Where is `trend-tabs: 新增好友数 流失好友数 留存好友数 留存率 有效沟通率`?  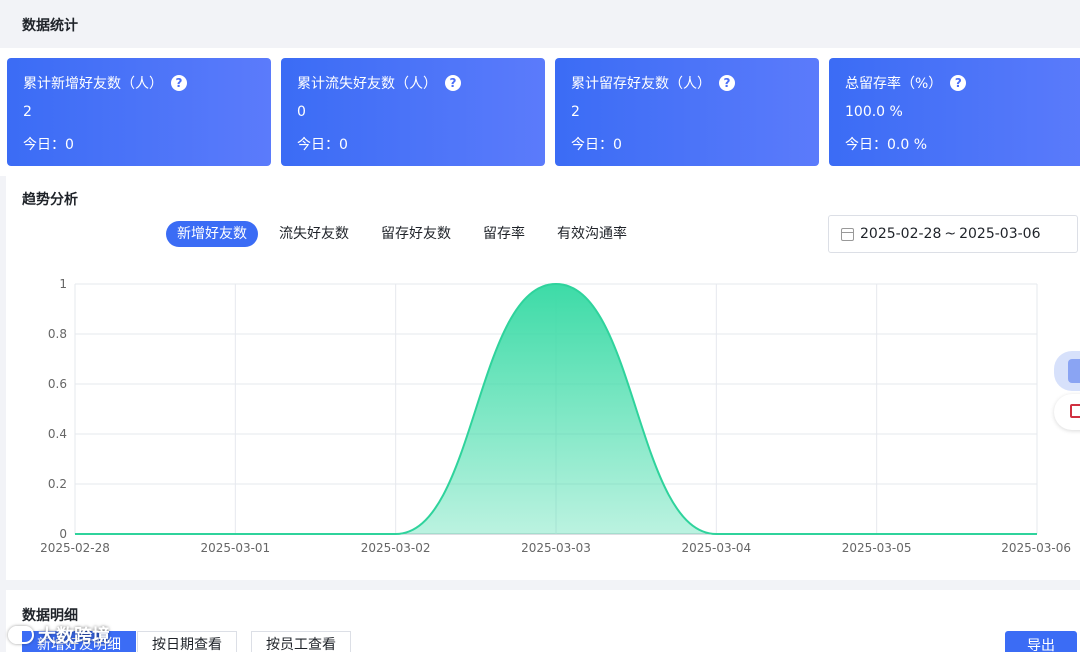
trend-tabs: 新增好友数 流失好友数 留存好友数 留存率 有效沟通率 is located at coordinates (407, 234).